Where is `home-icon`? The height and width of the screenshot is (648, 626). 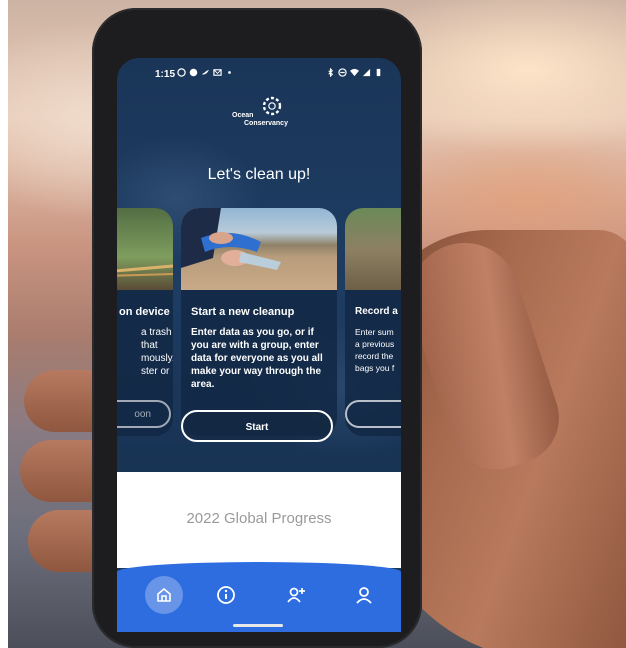 home-icon is located at coordinates (164, 595).